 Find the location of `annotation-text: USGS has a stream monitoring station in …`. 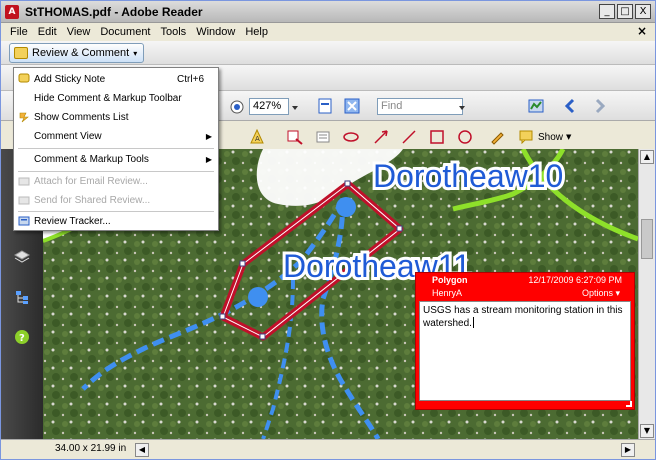

annotation-text: USGS has a stream monitoring station in … is located at coordinates (523, 317).